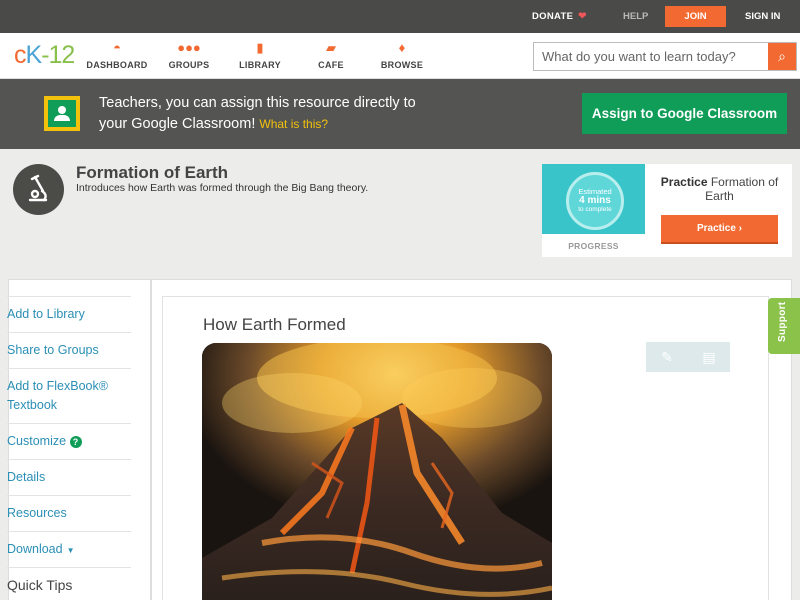 The width and height of the screenshot is (800, 600). I want to click on support-label: Support, so click(782, 321).